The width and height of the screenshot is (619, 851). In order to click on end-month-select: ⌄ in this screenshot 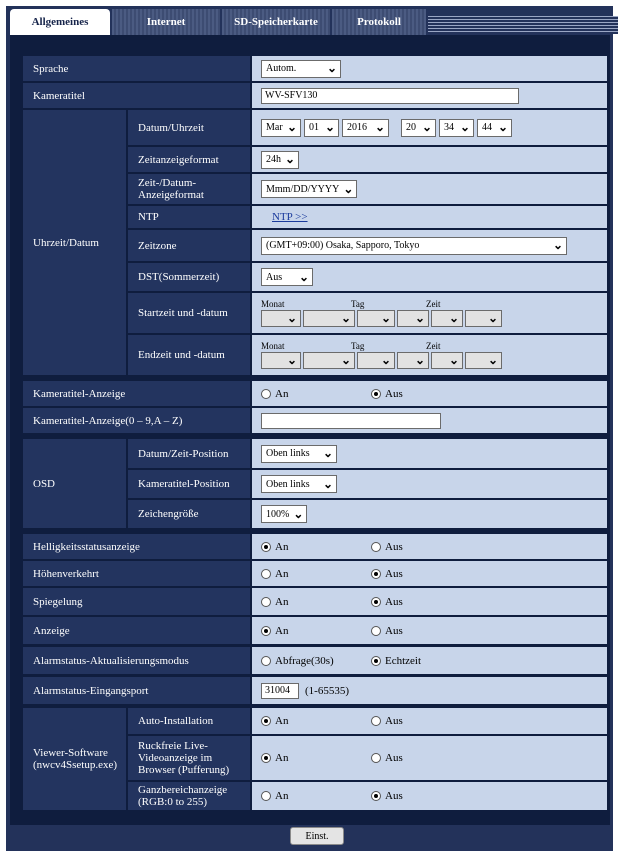, I will do `click(281, 360)`.